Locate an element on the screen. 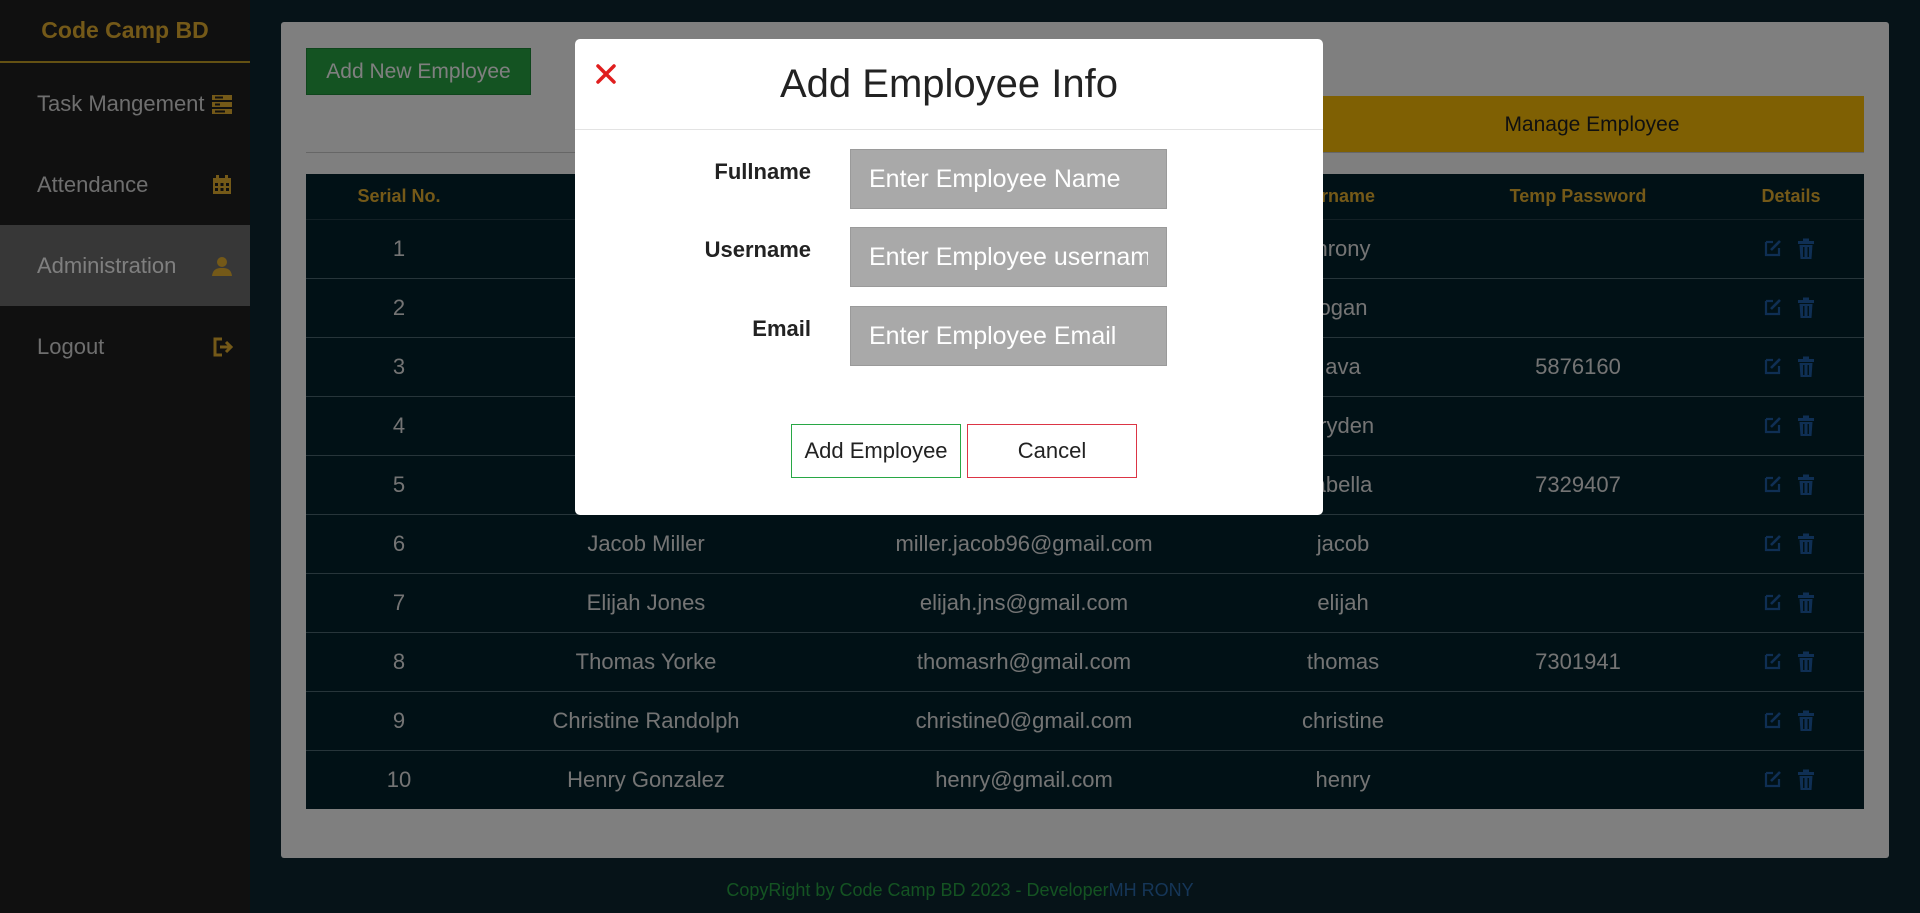  cancel-button: Cancel is located at coordinates (1052, 451).